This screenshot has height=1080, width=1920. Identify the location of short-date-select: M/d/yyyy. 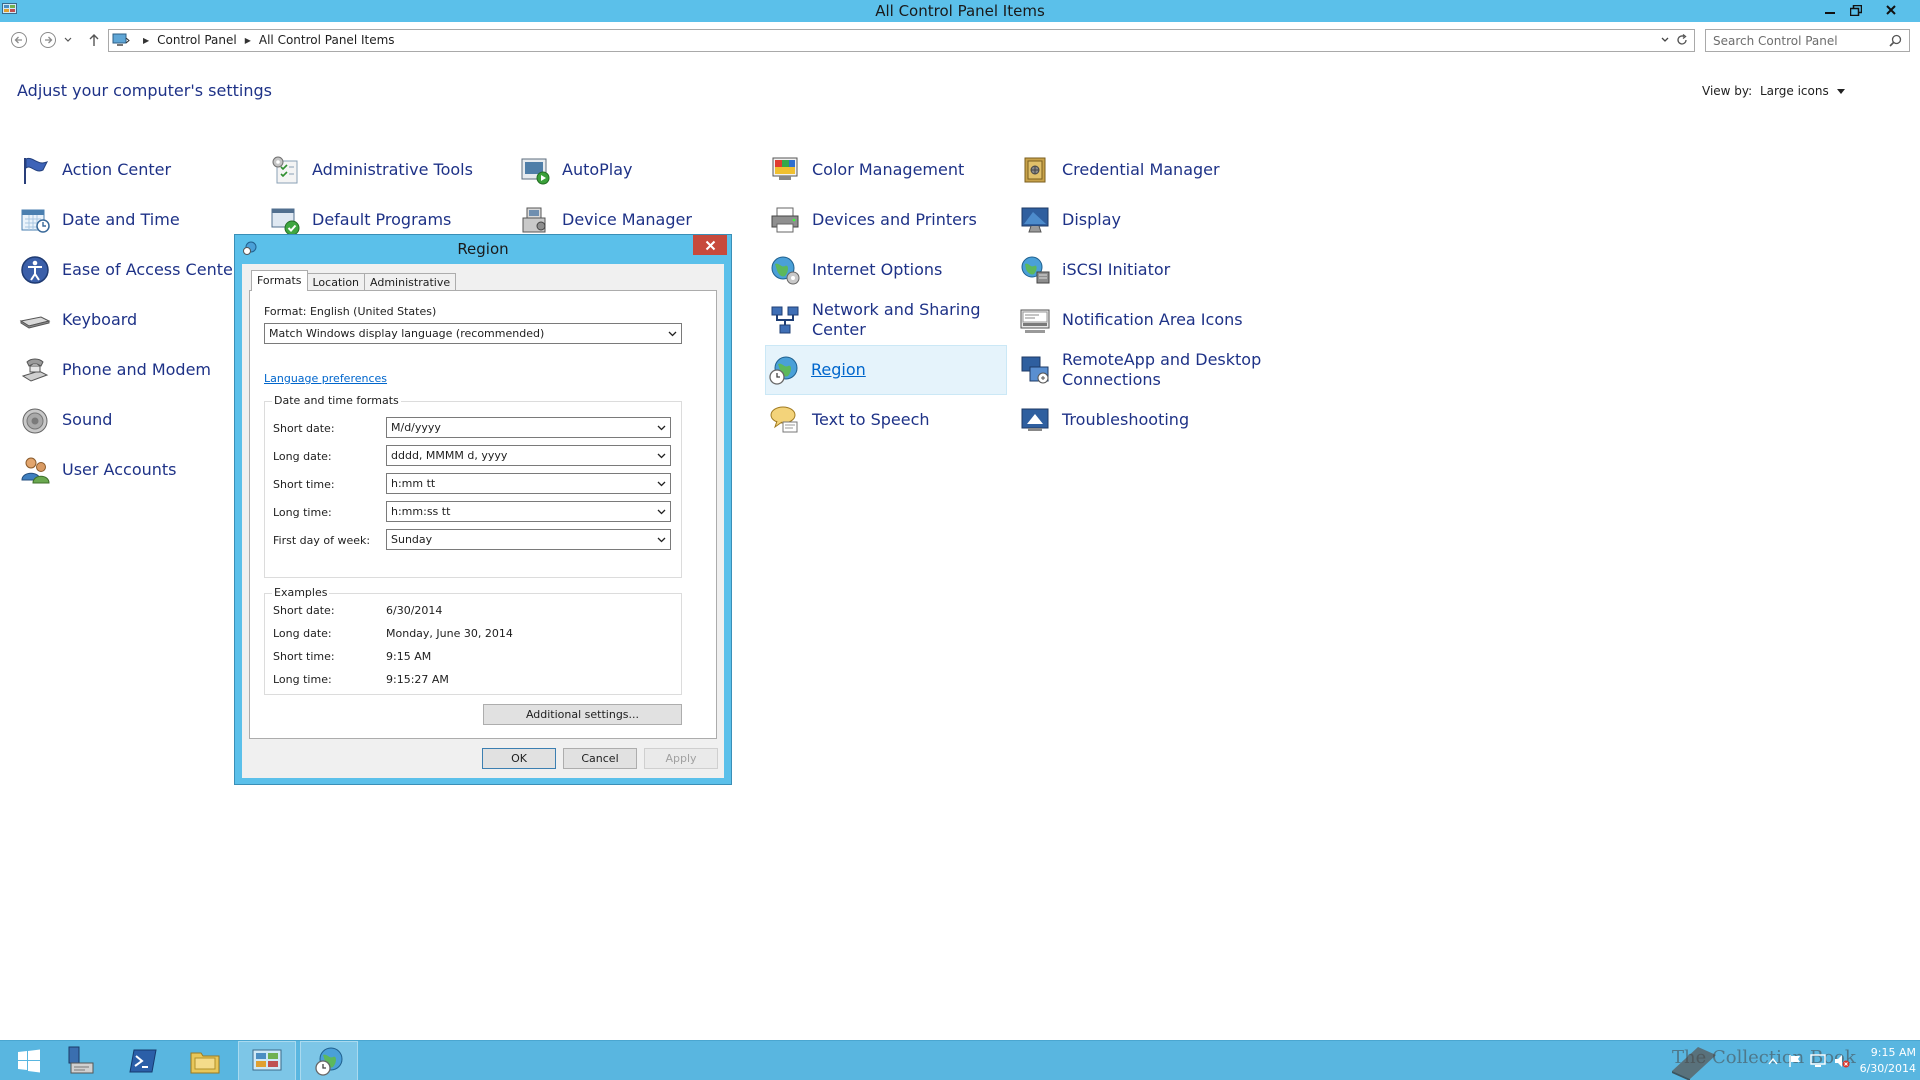
(528, 427).